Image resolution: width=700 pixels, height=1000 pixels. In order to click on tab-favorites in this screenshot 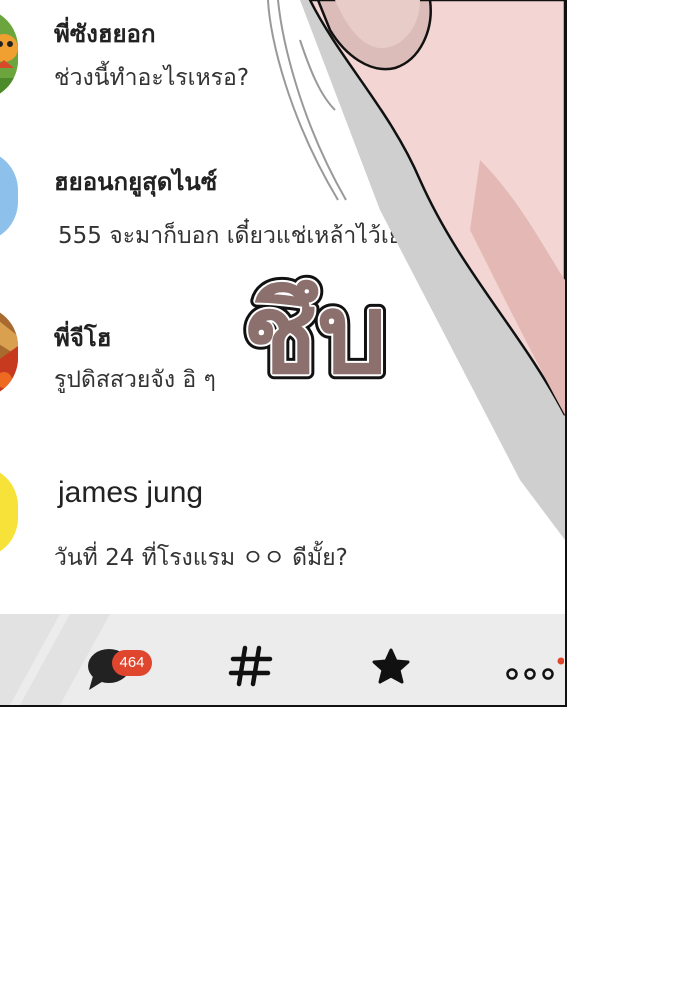, I will do `click(391, 665)`.